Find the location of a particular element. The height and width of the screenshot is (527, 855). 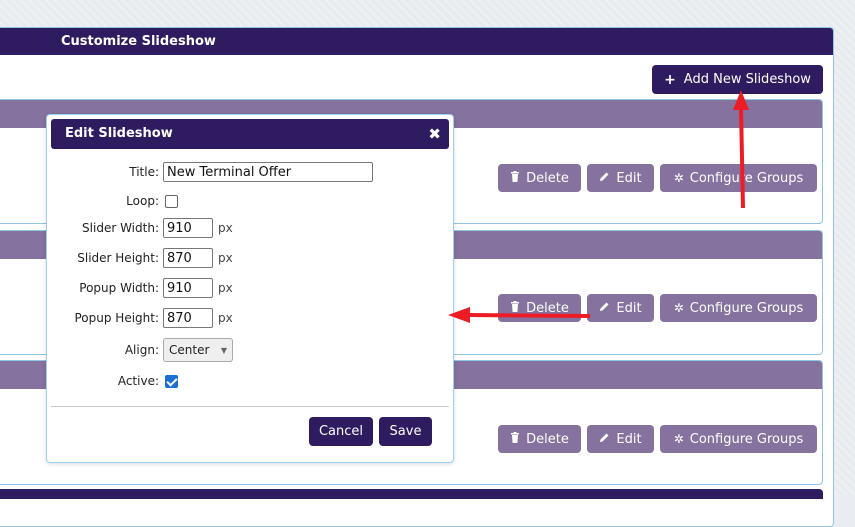

popup-height-value: 870 is located at coordinates (179, 318).